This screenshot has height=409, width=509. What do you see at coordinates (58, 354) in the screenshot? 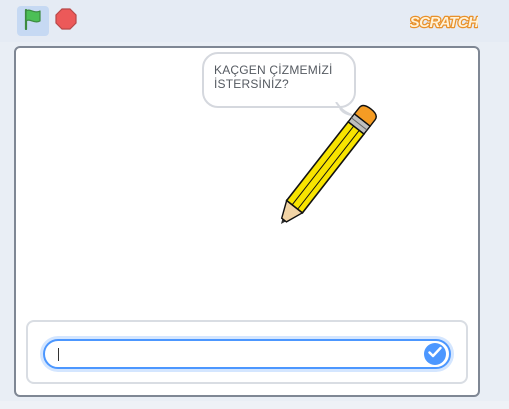
I see `text-caret` at bounding box center [58, 354].